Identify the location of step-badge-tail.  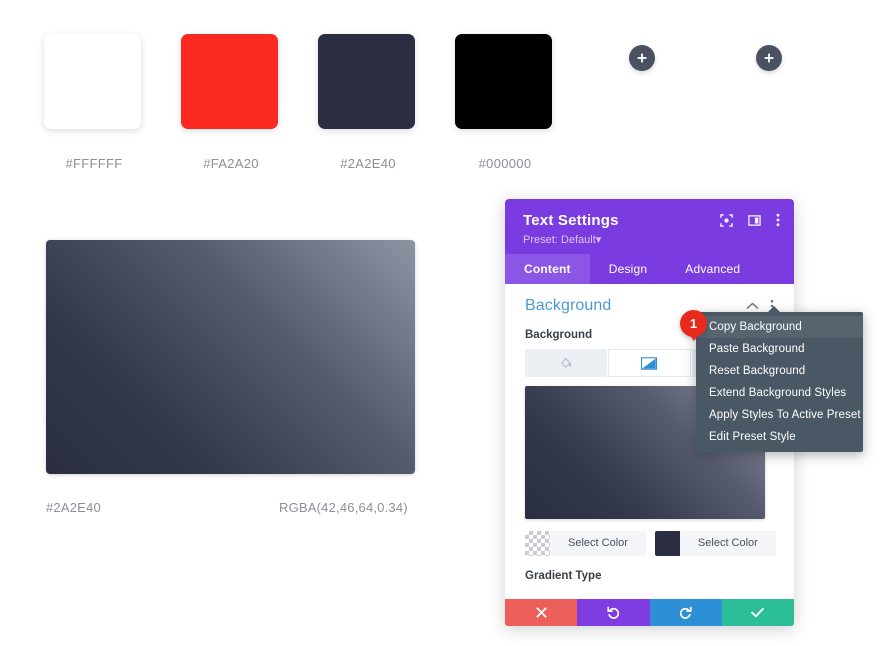
(694, 337).